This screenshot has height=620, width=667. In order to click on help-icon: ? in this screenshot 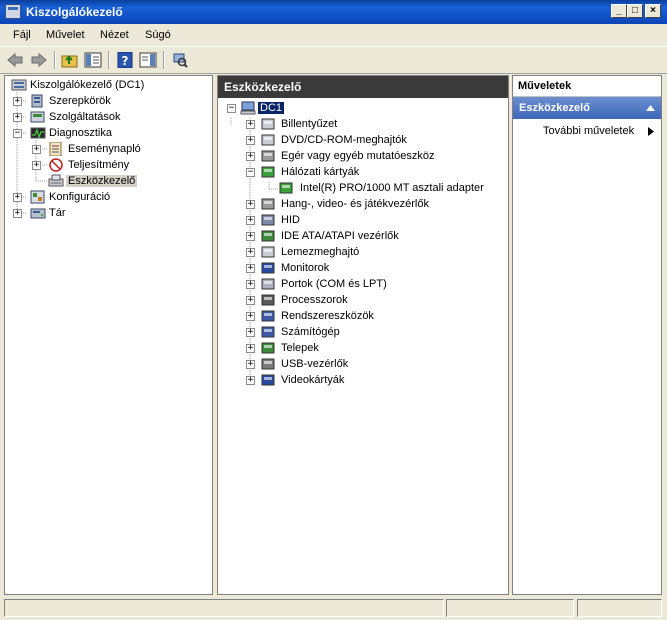, I will do `click(125, 60)`.